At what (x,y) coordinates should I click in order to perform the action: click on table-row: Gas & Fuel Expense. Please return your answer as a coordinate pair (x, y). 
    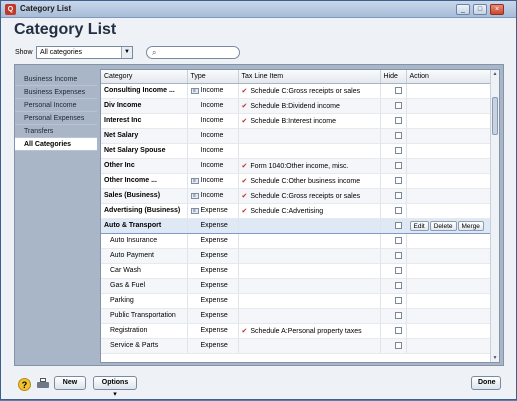
    Looking at the image, I should click on (296, 286).